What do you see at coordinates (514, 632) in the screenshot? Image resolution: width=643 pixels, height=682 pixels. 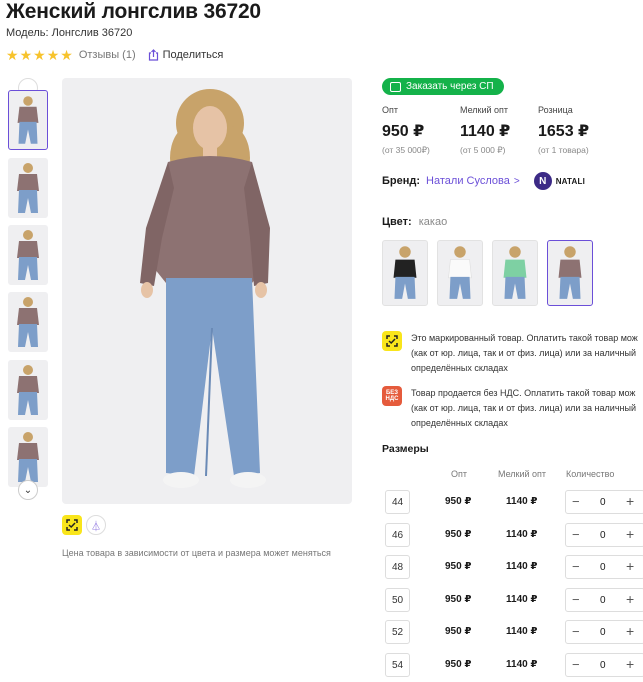 I see `size-row: 52 950 ₽ 1140 ₽ − 0 +` at bounding box center [514, 632].